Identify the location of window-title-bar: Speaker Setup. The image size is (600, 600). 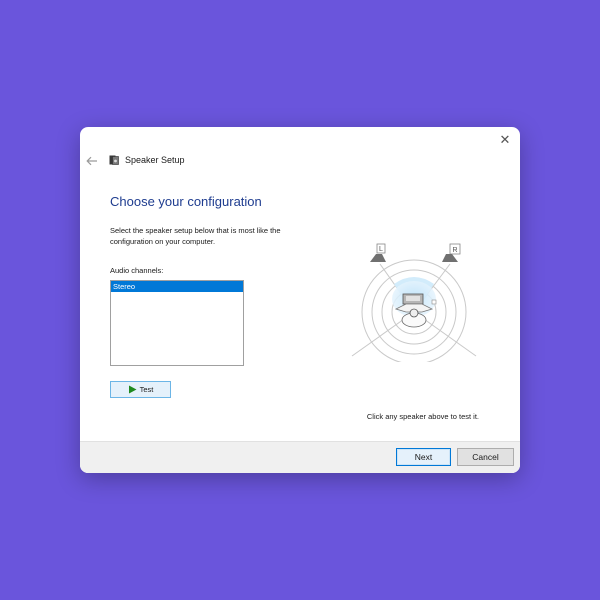
(147, 160).